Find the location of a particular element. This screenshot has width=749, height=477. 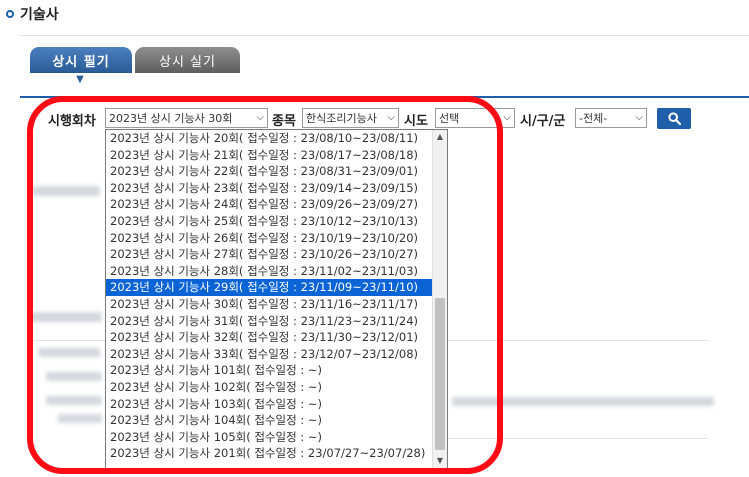

dropdown-scrollbar: ▲ ▼ is located at coordinates (439, 299).